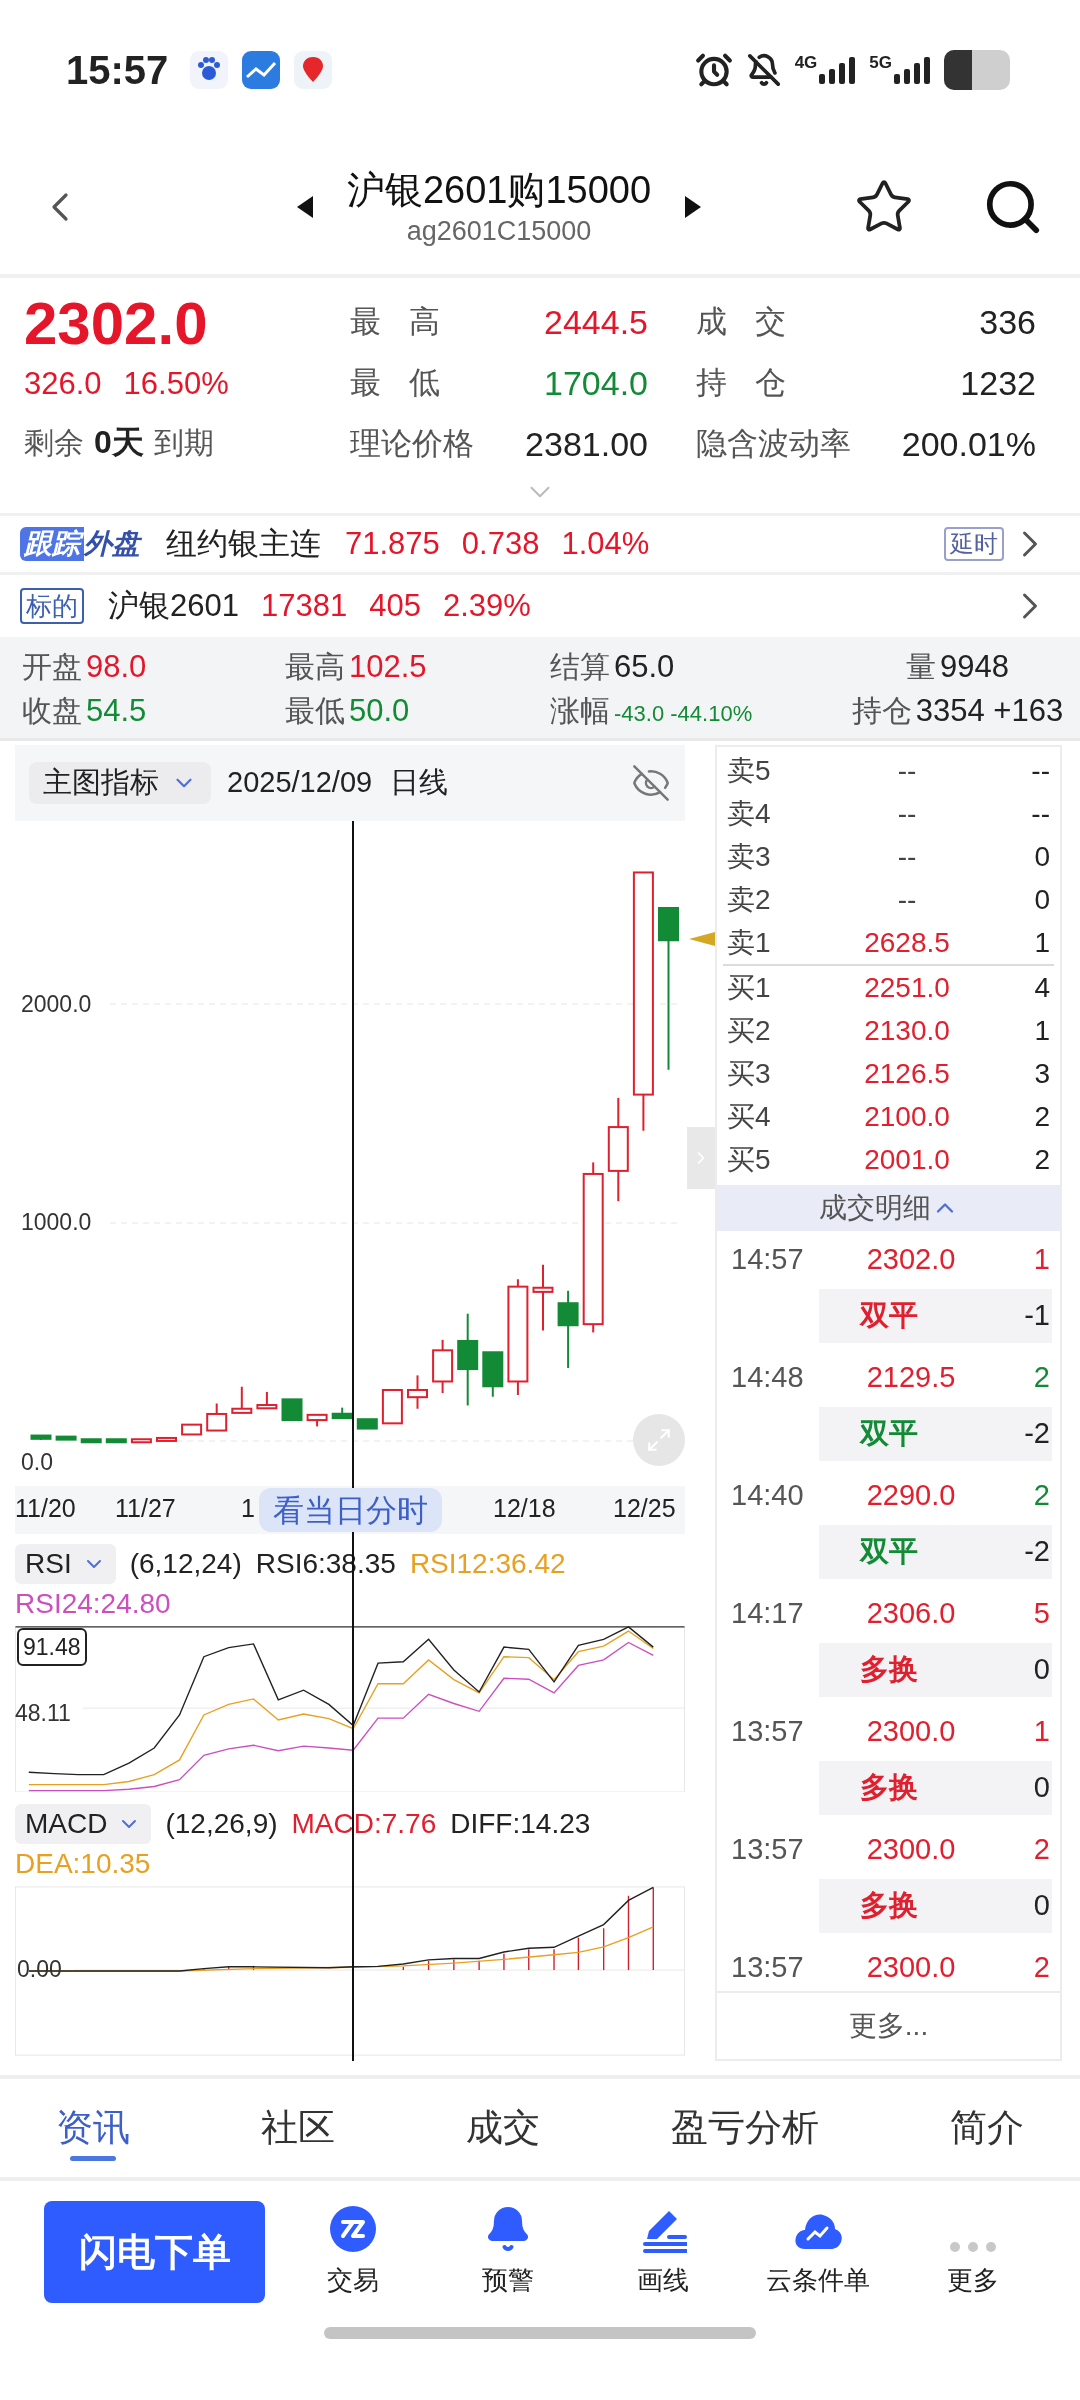 Image resolution: width=1080 pixels, height=2400 pixels. I want to click on position-change: 0, so click(1041, 1906).